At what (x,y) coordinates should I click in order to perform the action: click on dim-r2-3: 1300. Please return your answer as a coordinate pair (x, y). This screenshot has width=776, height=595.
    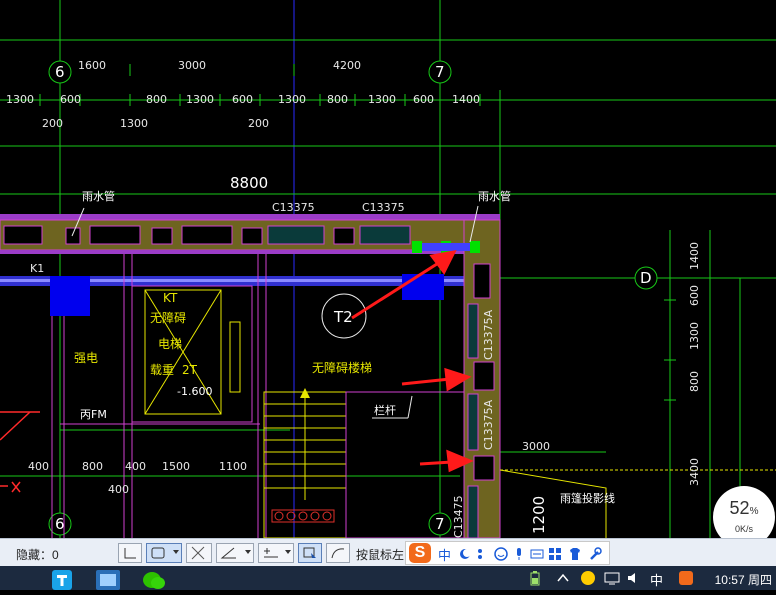
    Looking at the image, I should click on (200, 99).